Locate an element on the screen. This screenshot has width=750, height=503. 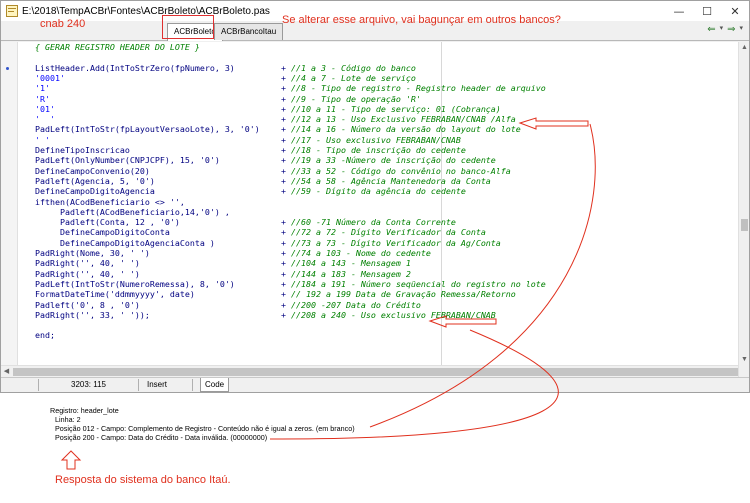
close-button: ✕ is located at coordinates (735, 11).